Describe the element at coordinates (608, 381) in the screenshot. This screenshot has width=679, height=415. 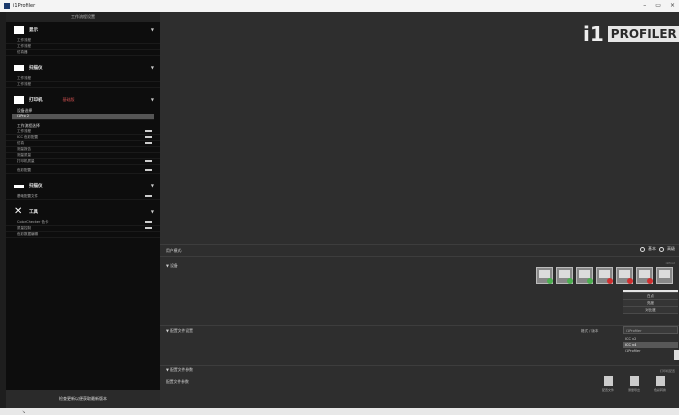
I see `trash-icon` at that location.